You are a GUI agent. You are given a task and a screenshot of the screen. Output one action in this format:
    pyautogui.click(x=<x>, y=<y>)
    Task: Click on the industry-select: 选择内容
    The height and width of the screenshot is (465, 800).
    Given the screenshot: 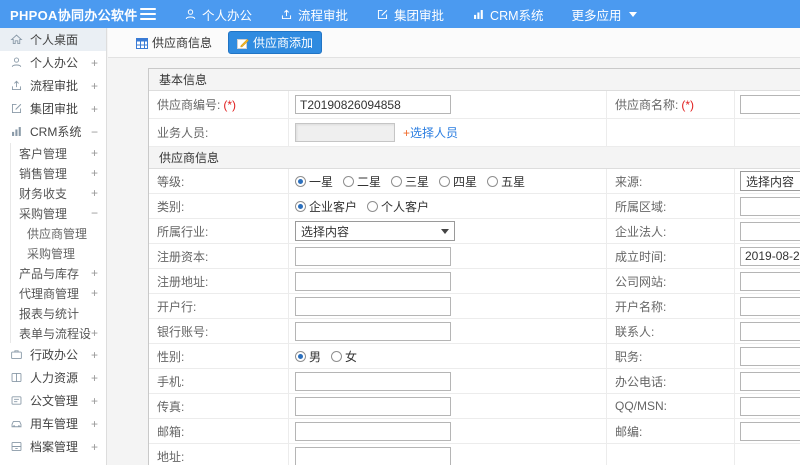 What is the action you would take?
    pyautogui.click(x=375, y=231)
    